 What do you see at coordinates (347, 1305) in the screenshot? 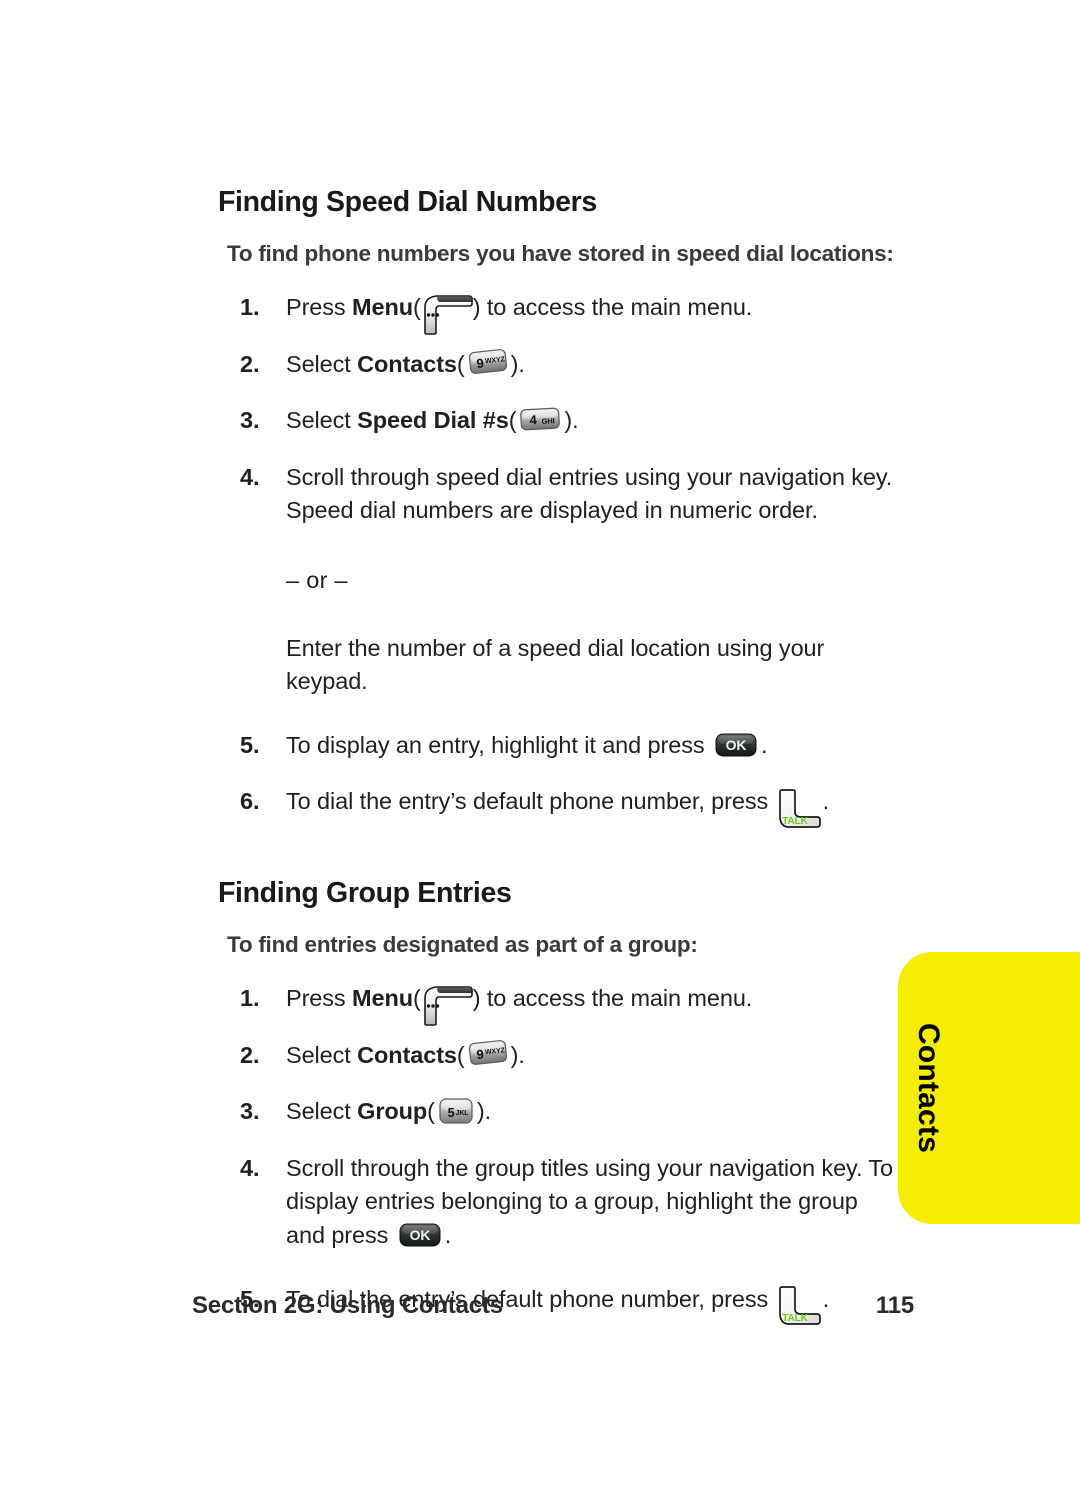
I see `footer-section-label: Section 2G: Using Contacts` at bounding box center [347, 1305].